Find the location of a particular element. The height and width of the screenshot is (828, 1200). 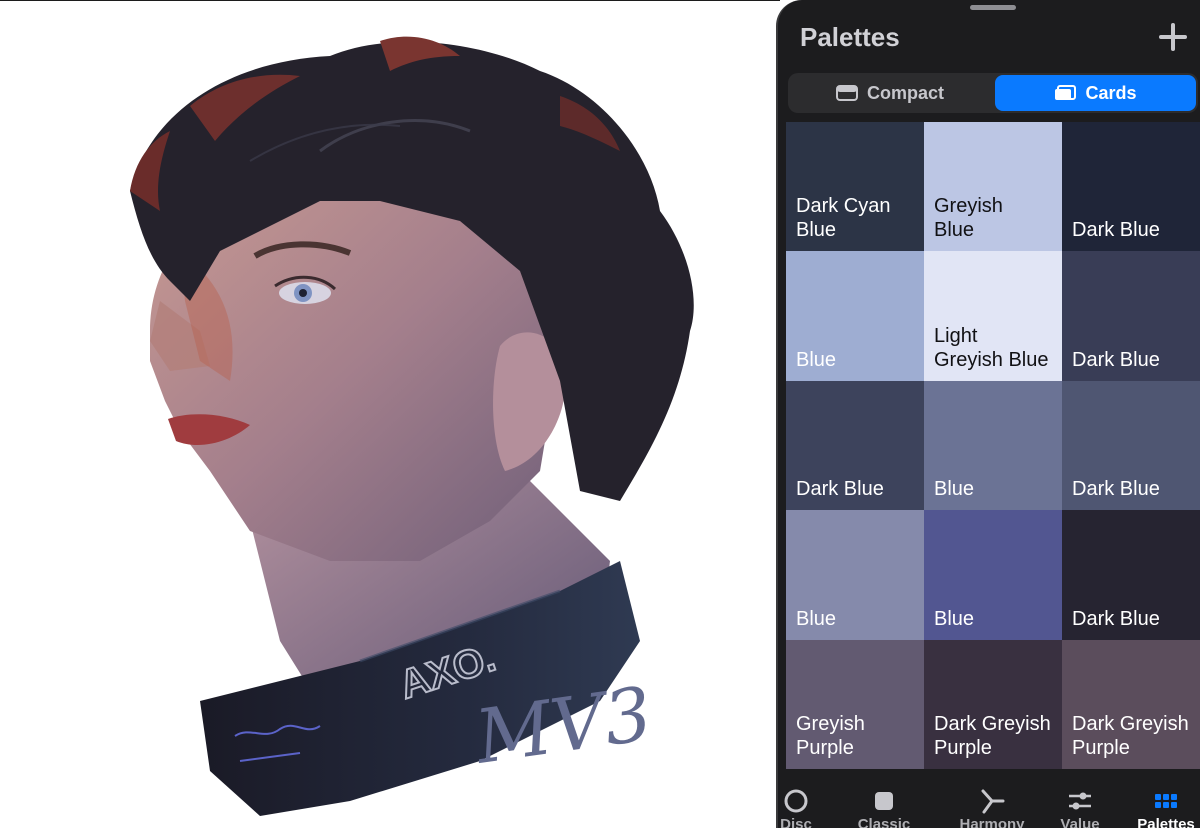

swatch-card: Dark Cyan Blue is located at coordinates (855, 187).